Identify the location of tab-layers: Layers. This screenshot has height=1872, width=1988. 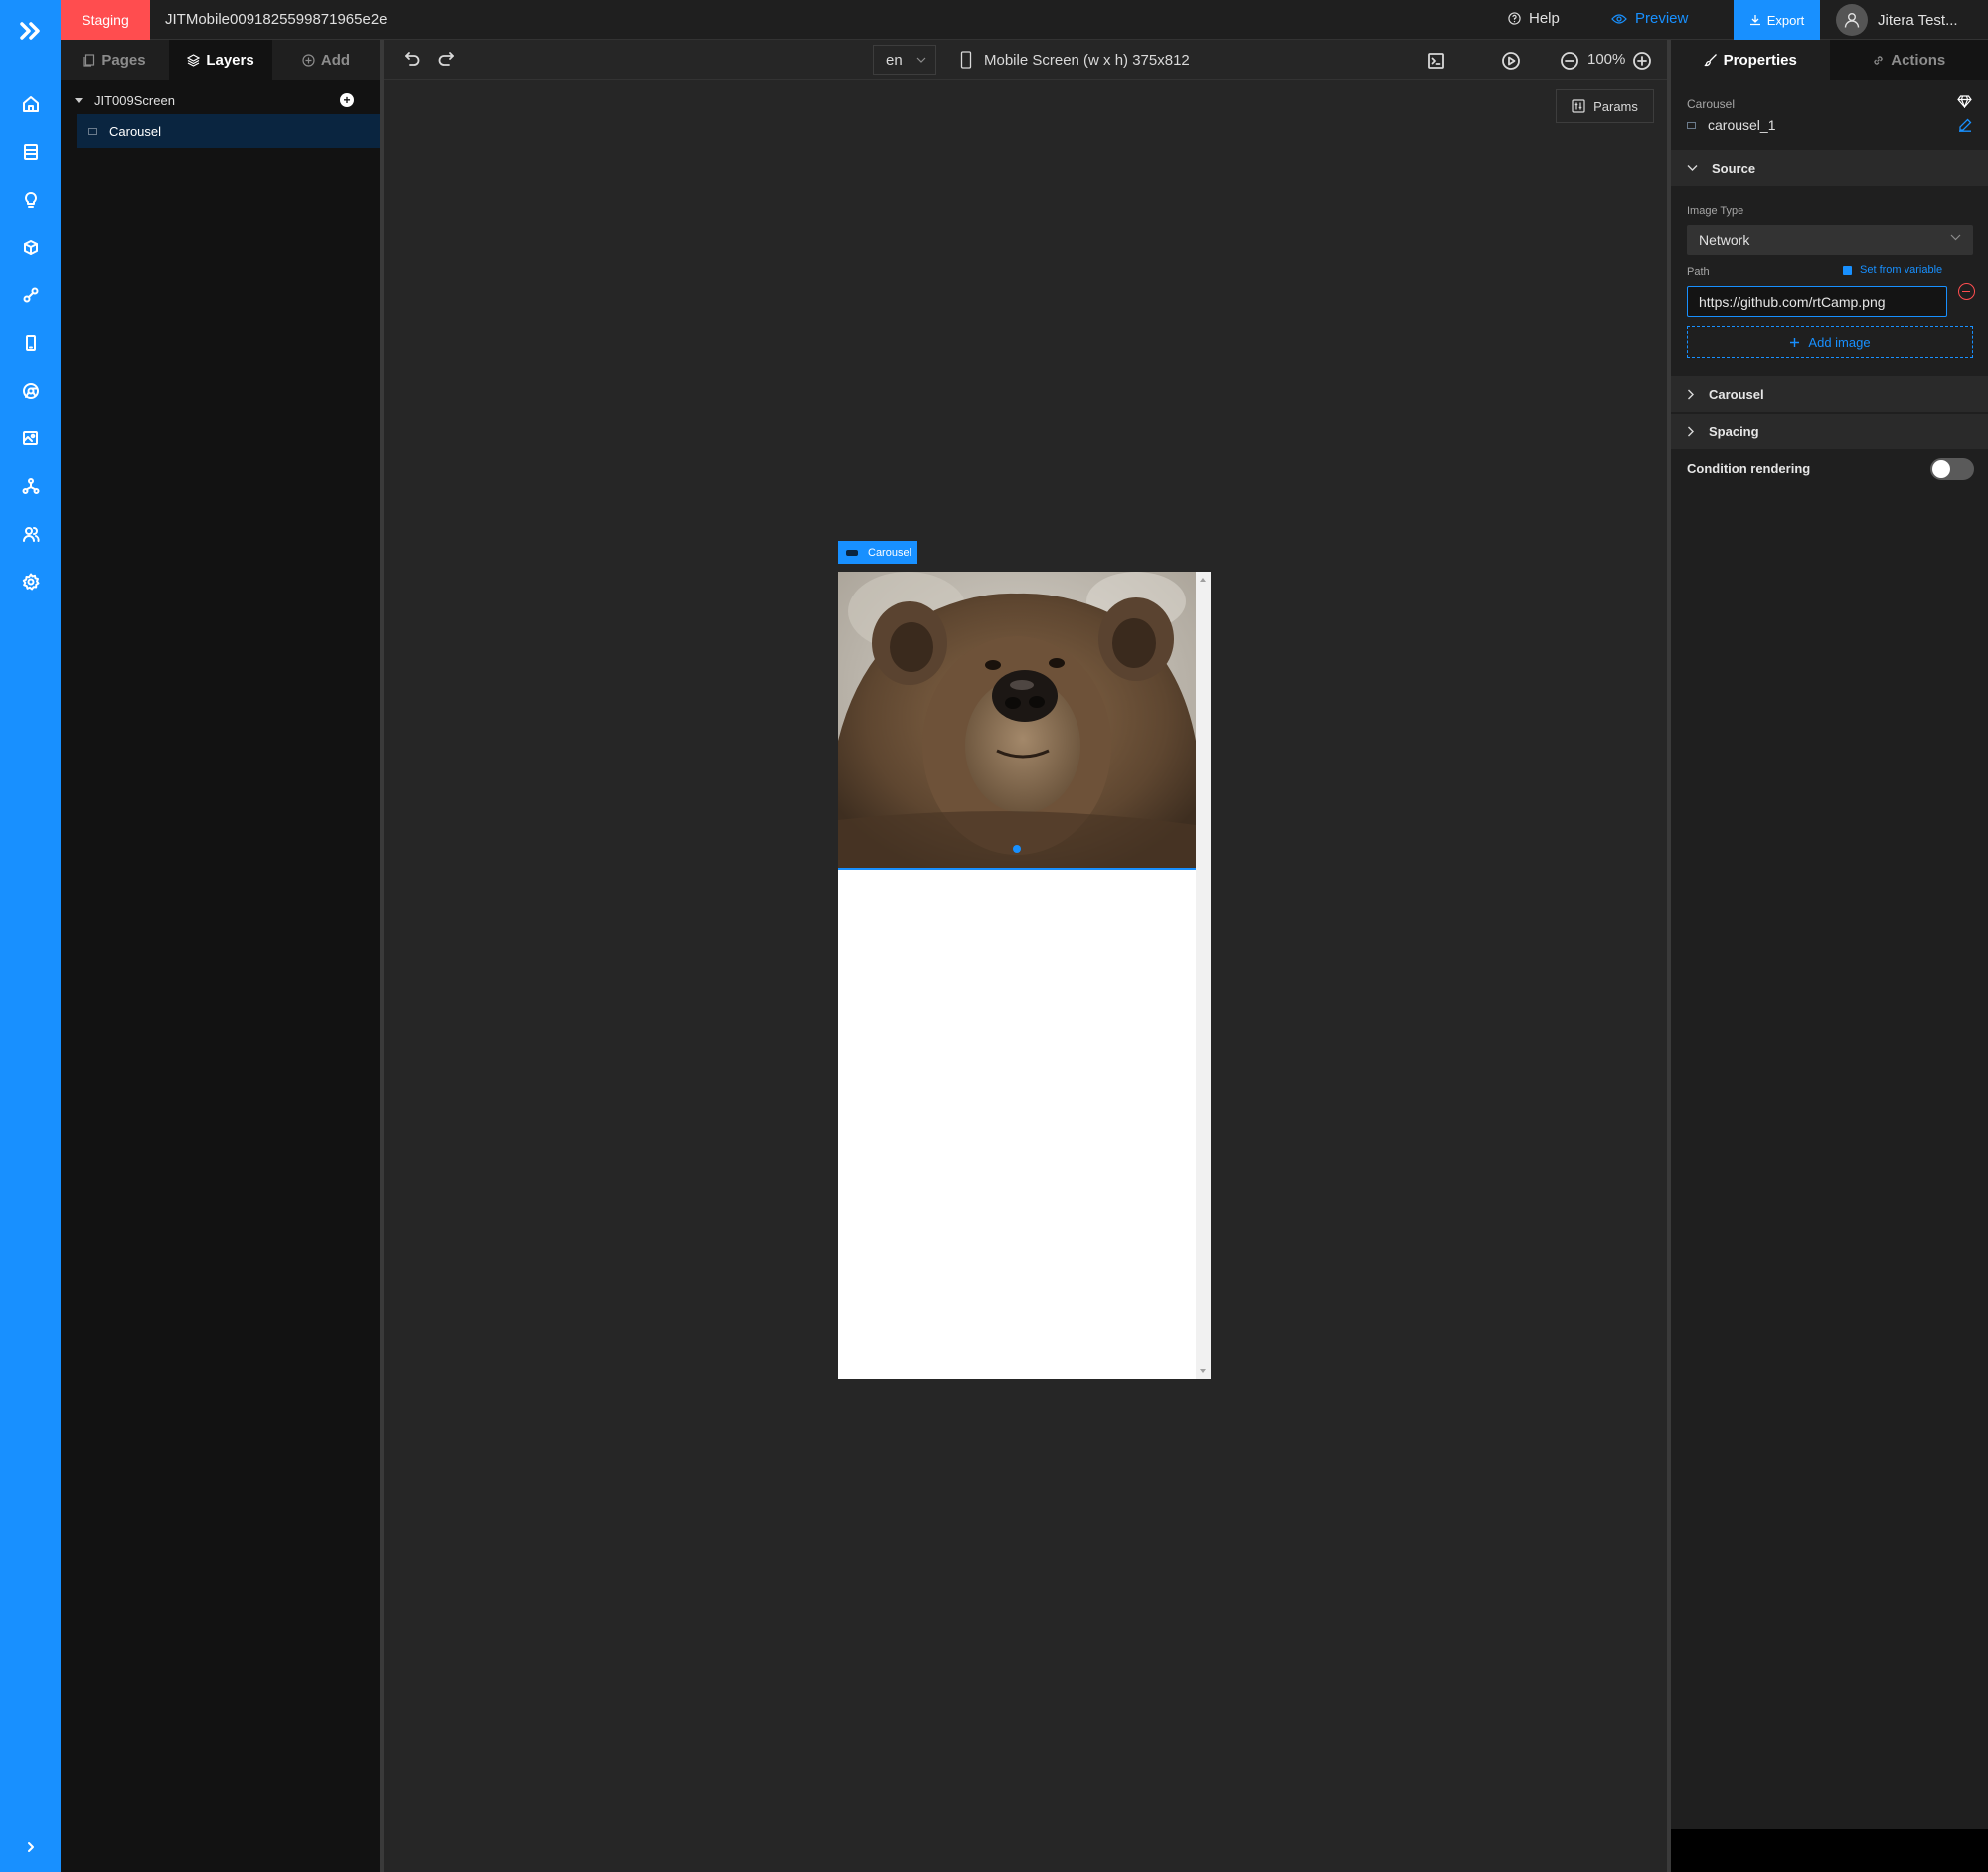
(220, 60).